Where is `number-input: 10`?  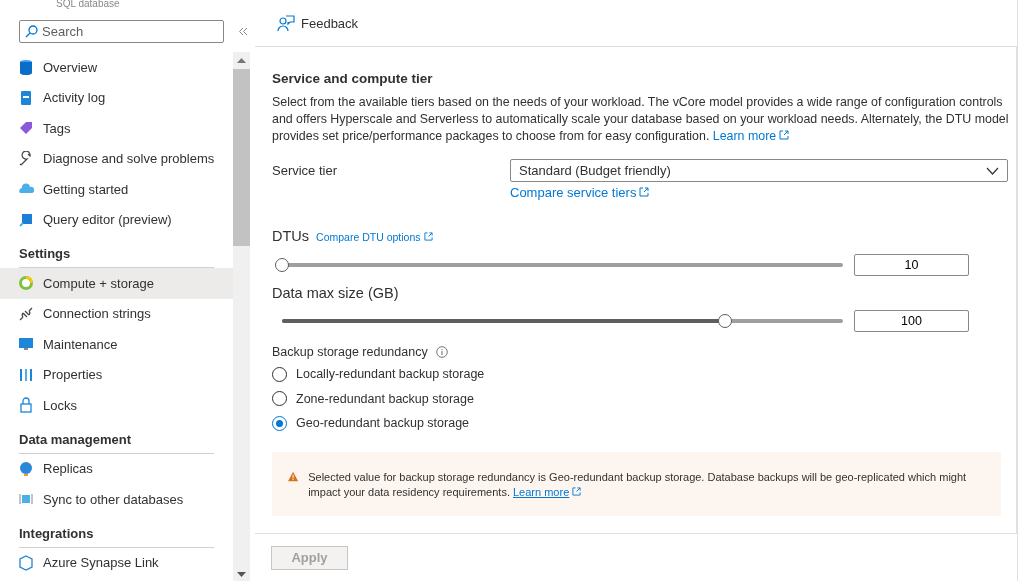
number-input: 10 is located at coordinates (911, 265).